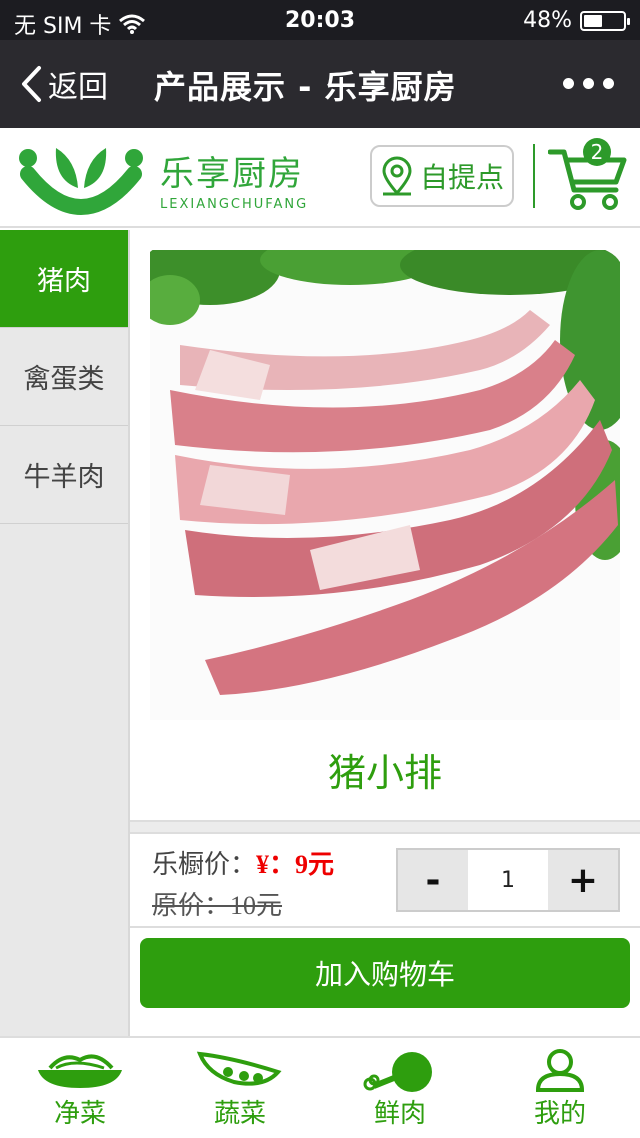  I want to click on tab-fresh-meat: 鲜肉, so click(400, 1088).